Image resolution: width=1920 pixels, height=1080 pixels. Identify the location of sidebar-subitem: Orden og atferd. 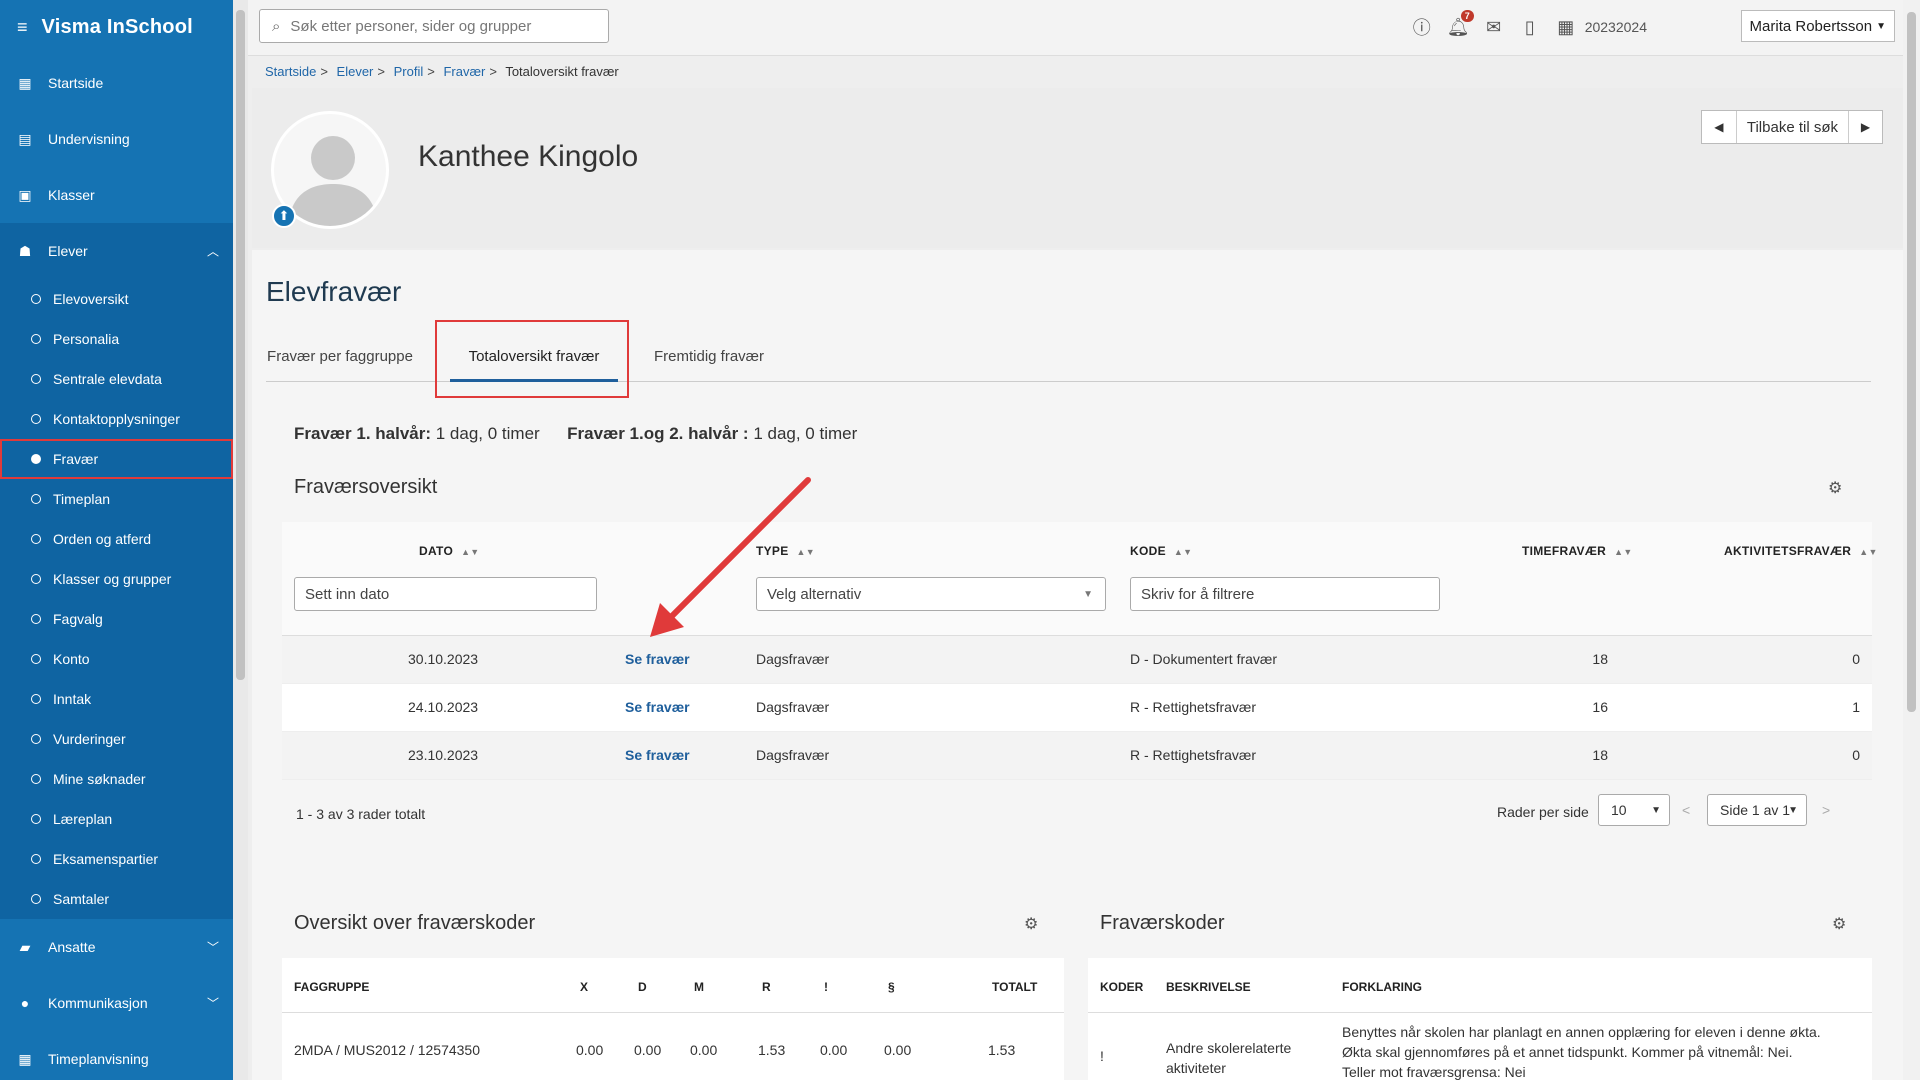
(116, 539).